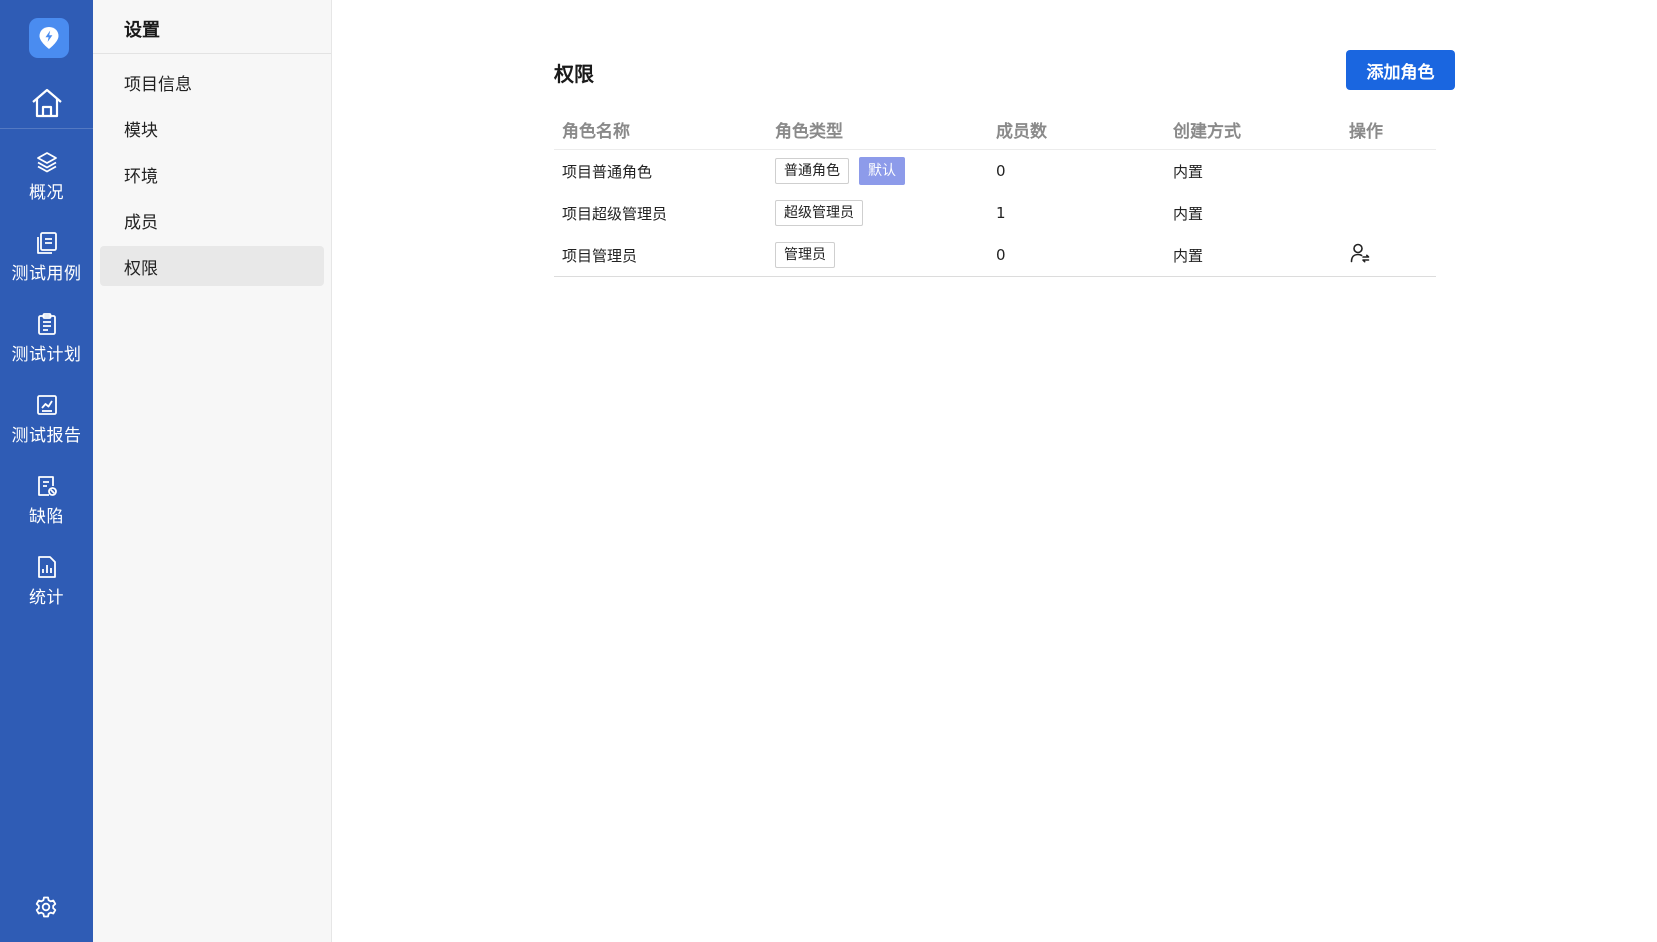 This screenshot has width=1657, height=942. I want to click on primary-nav: 概况 测试用例 测试计划 测试报告 缺陷 统计, so click(46, 471).